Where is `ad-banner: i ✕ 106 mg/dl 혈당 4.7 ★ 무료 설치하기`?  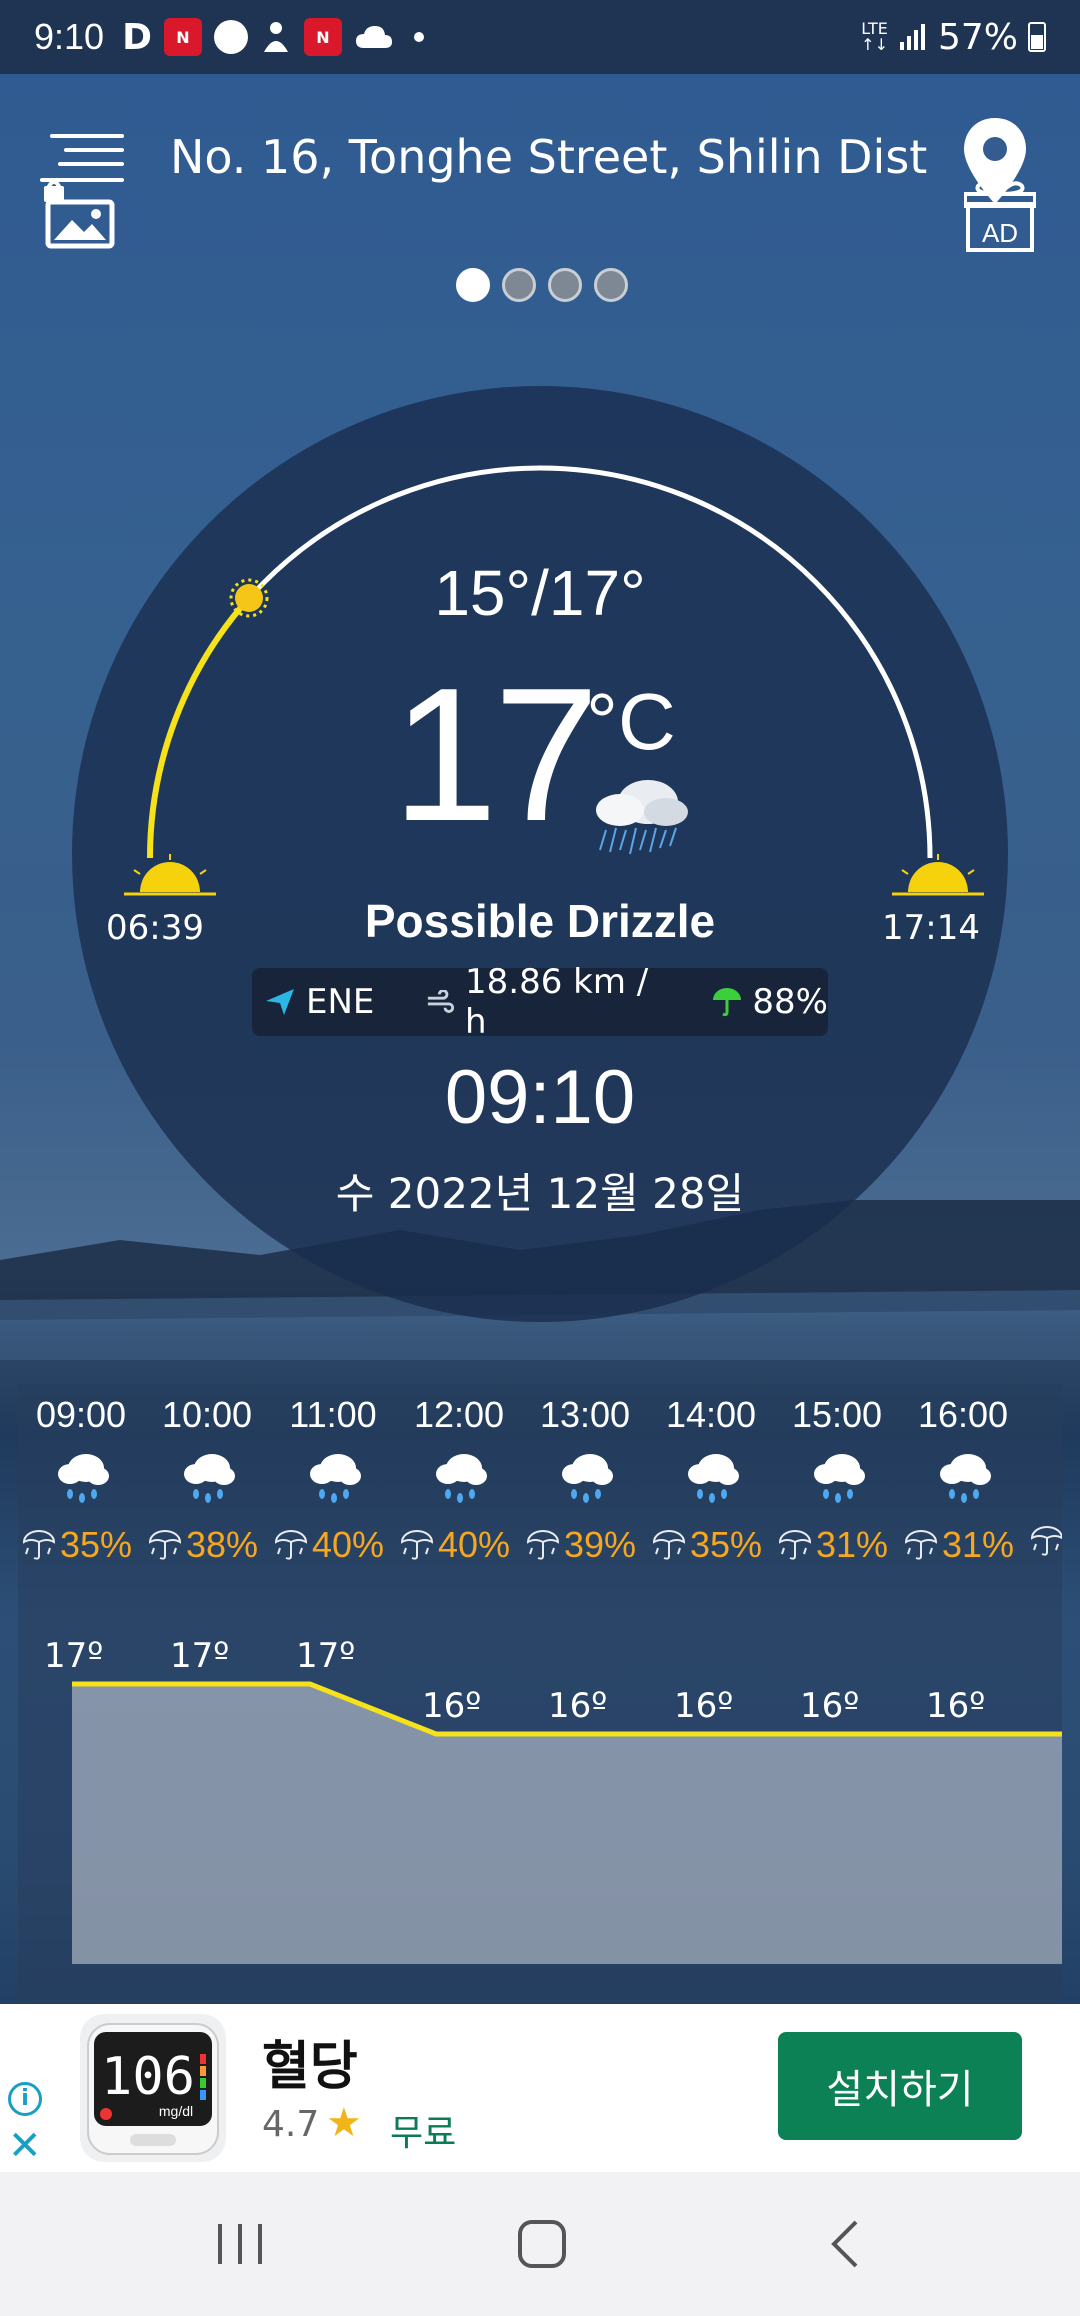
ad-banner: i ✕ 106 mg/dl 혈당 4.7 ★ 무료 설치하기 is located at coordinates (540, 2088).